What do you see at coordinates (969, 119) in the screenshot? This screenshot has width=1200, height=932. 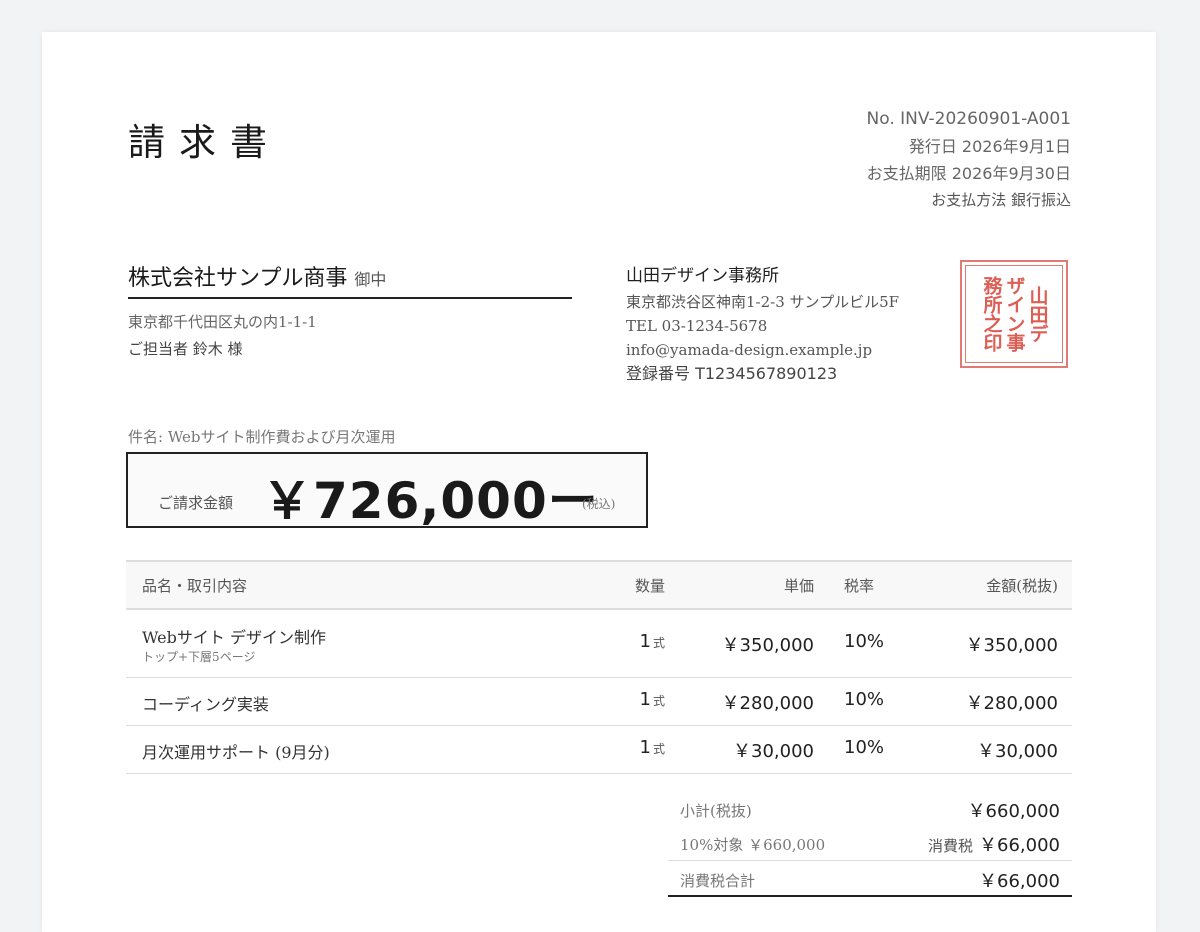 I see `invoice-number: No. INV-20260901-A001` at bounding box center [969, 119].